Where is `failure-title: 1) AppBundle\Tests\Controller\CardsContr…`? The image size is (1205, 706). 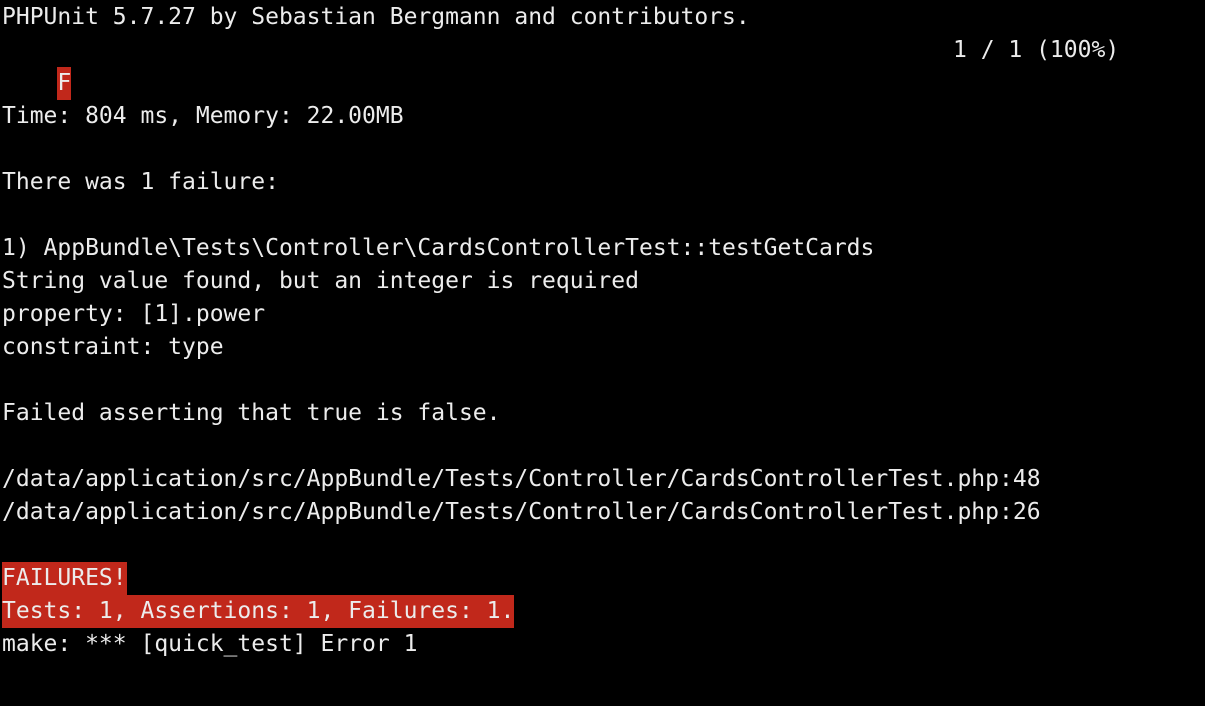 failure-title: 1) AppBundle\Tests\Controller\CardsContr… is located at coordinates (438, 248).